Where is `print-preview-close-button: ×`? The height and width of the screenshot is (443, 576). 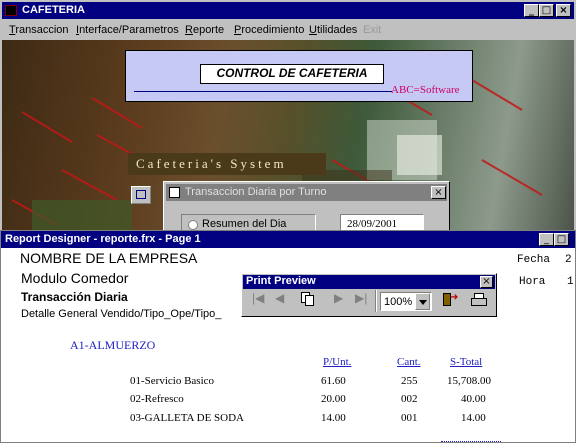 print-preview-close-button: × is located at coordinates (486, 282).